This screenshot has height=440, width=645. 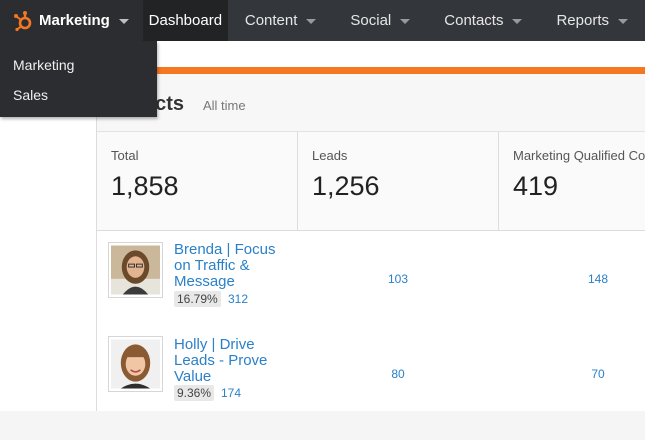 I want to click on count-link: 174, so click(x=231, y=393).